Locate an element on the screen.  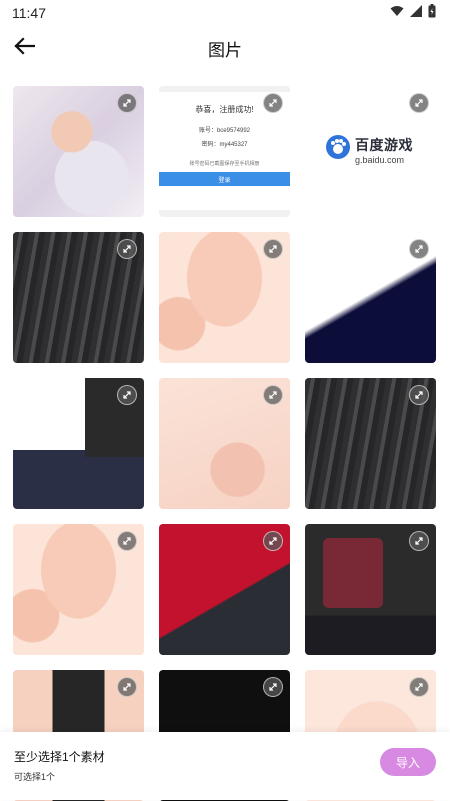
baidu-logo-sub: g.baidu.com is located at coordinates (380, 159).